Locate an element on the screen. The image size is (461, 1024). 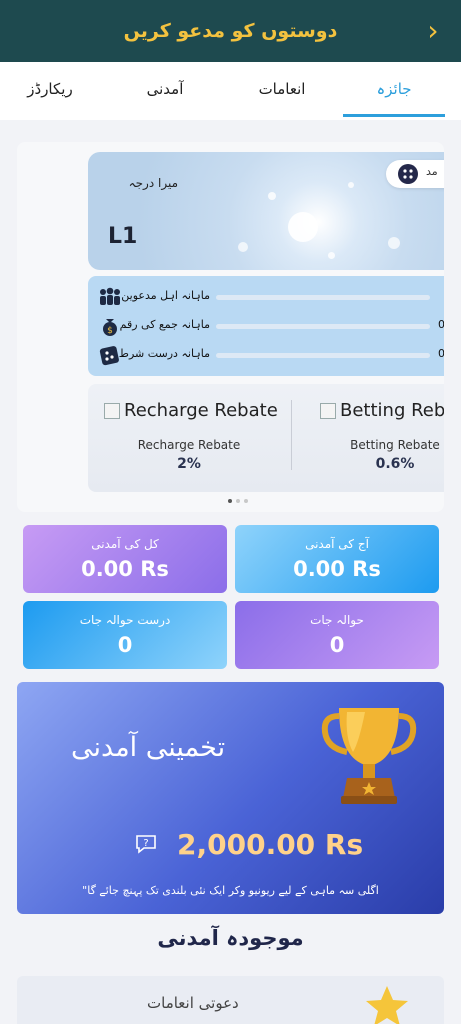
estimate-title: تخمینی آمدنی is located at coordinates (148, 747).